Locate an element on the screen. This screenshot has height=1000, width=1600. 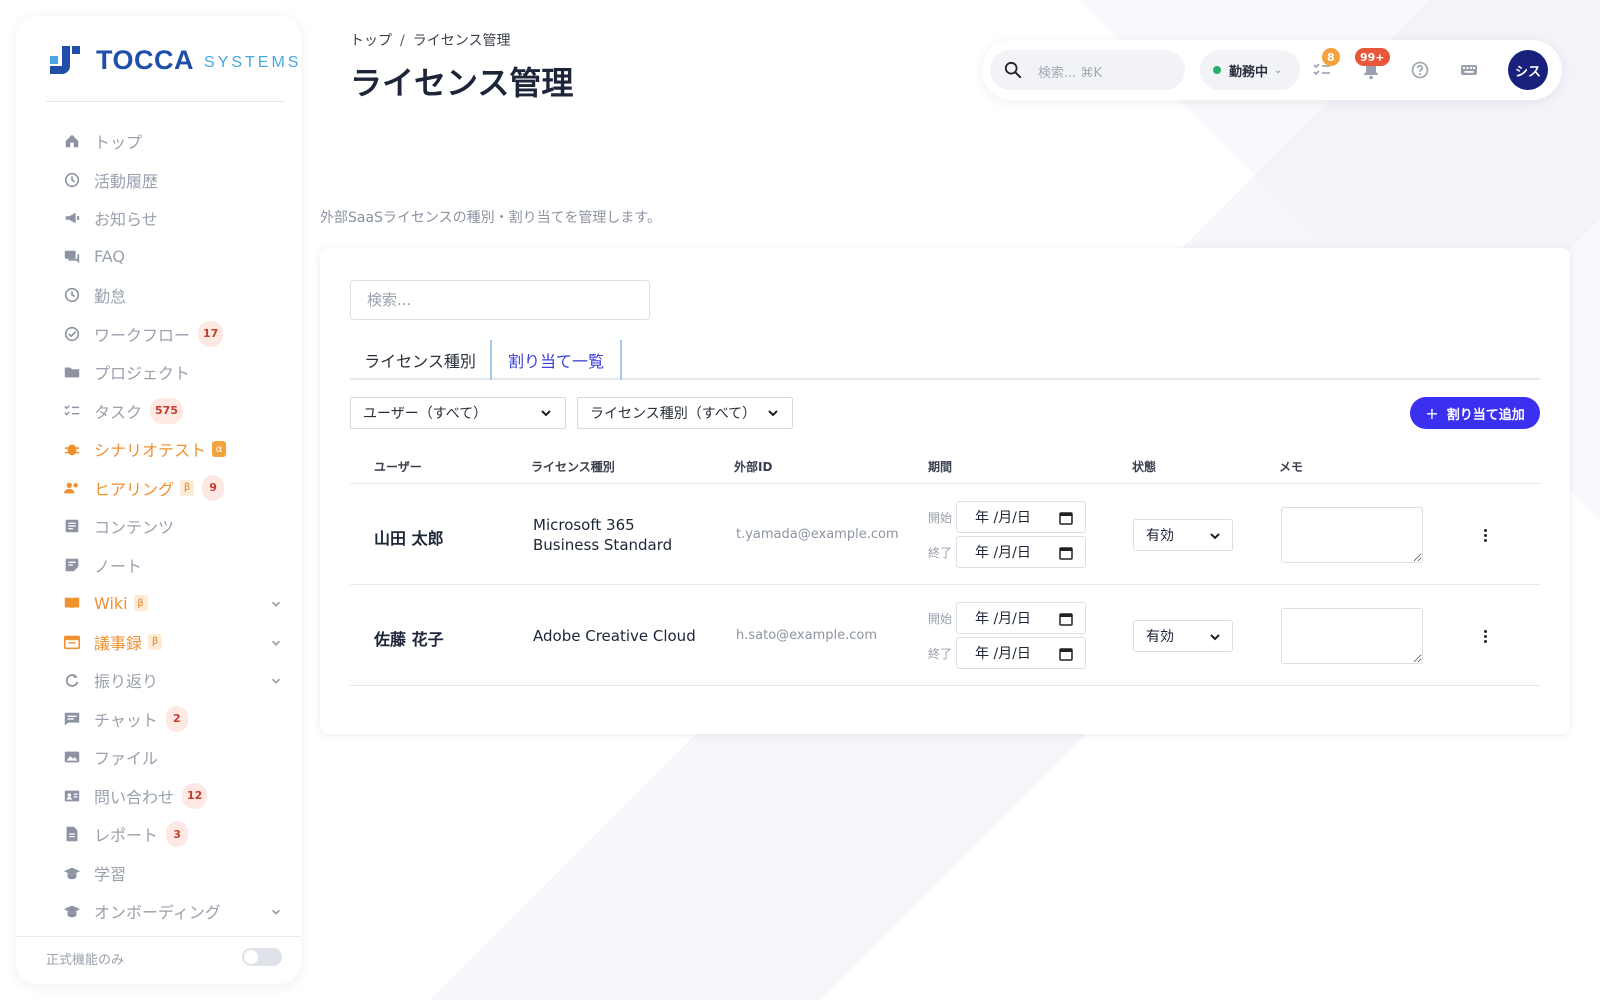
license-type: Adobe Creative Cloud is located at coordinates (614, 636).